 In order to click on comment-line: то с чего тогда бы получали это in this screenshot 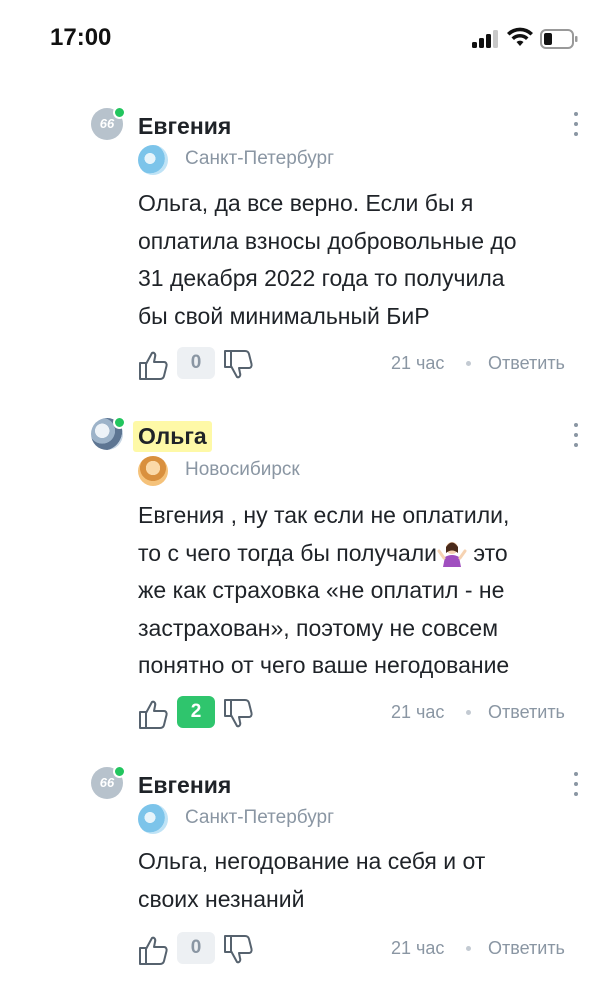, I will do `click(358, 554)`.